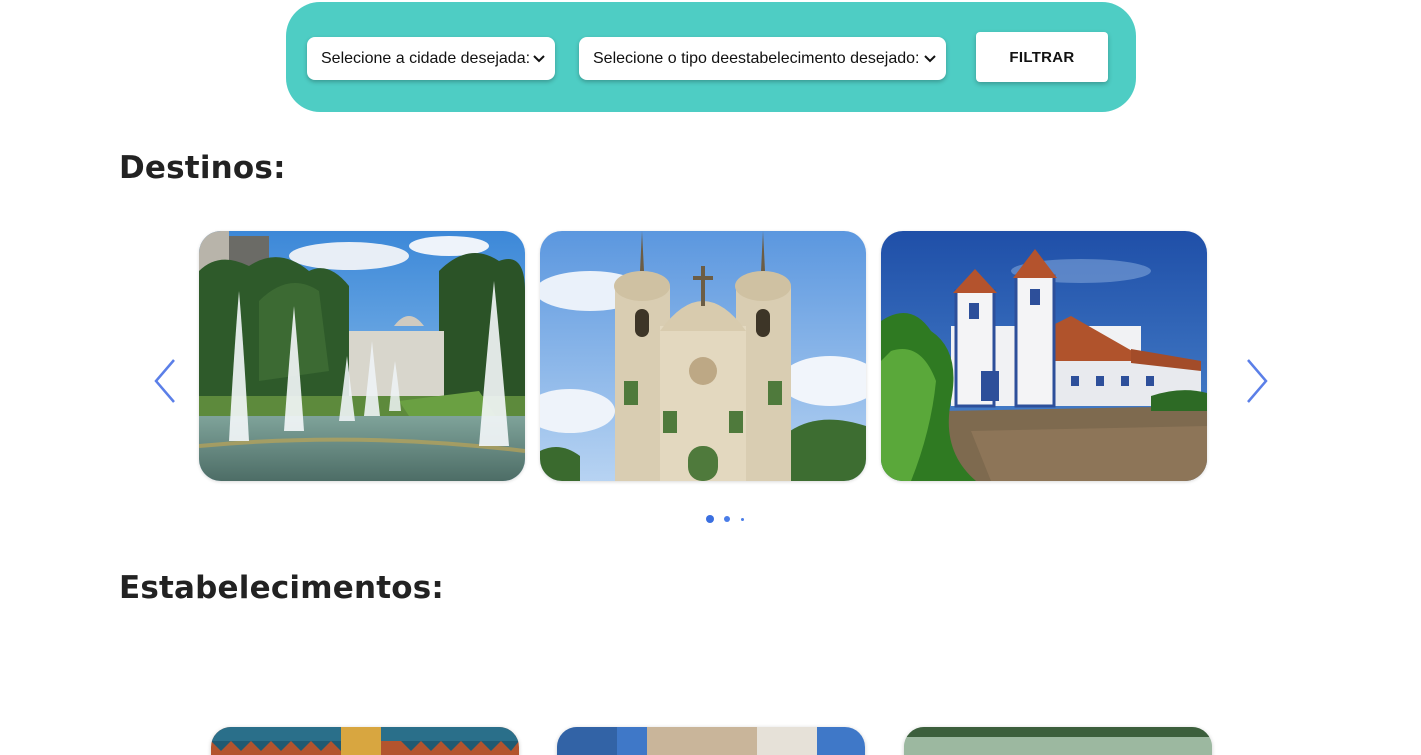 The width and height of the screenshot is (1421, 755). What do you see at coordinates (281, 588) in the screenshot?
I see `estabelecimentos-title: Estabelecimentos:` at bounding box center [281, 588].